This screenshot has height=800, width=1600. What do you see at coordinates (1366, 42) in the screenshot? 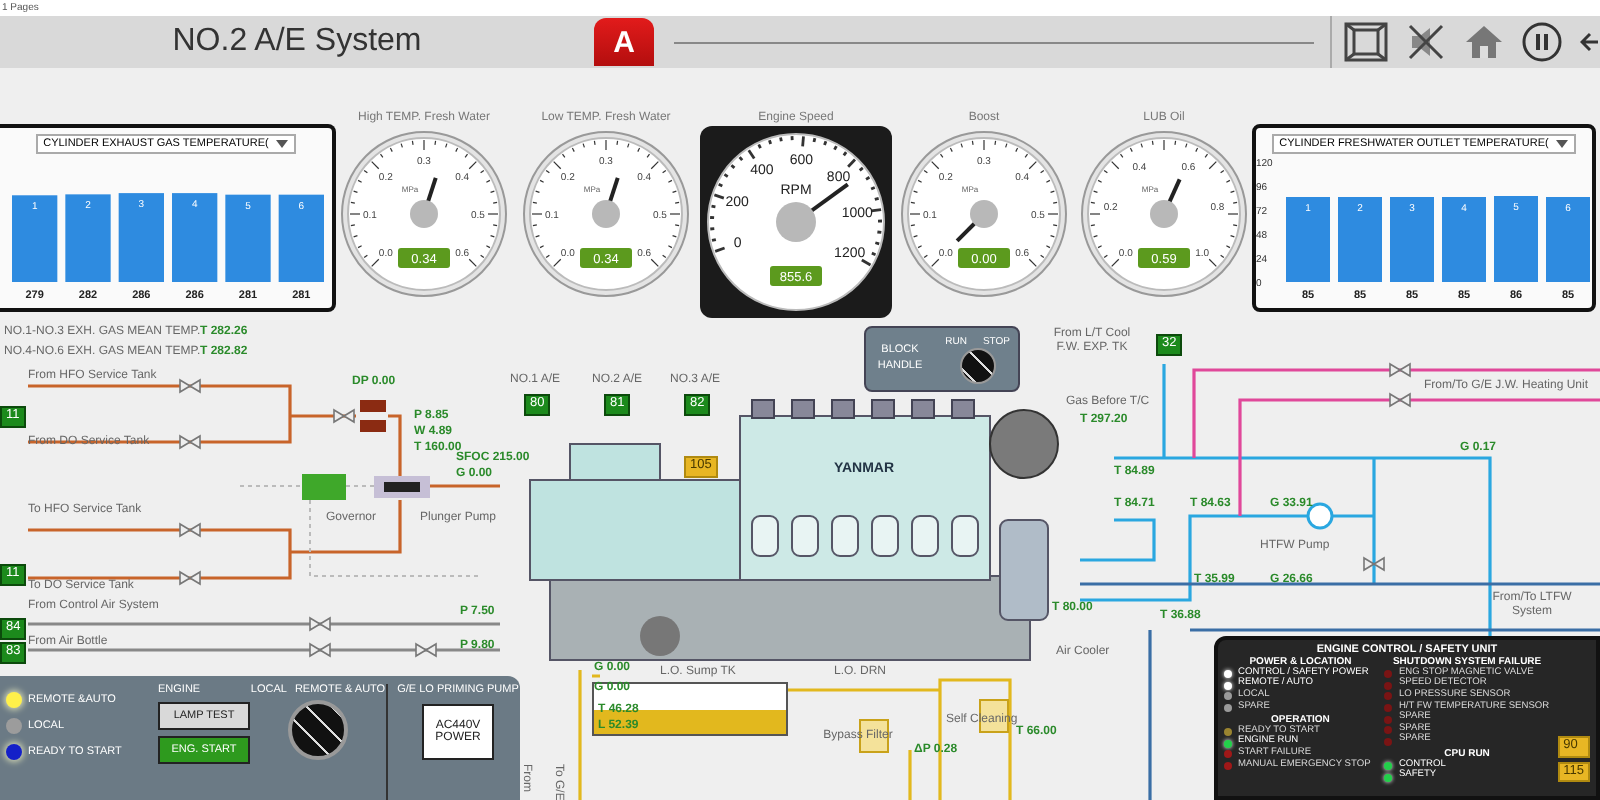
I see `fullscreen-icon` at bounding box center [1366, 42].